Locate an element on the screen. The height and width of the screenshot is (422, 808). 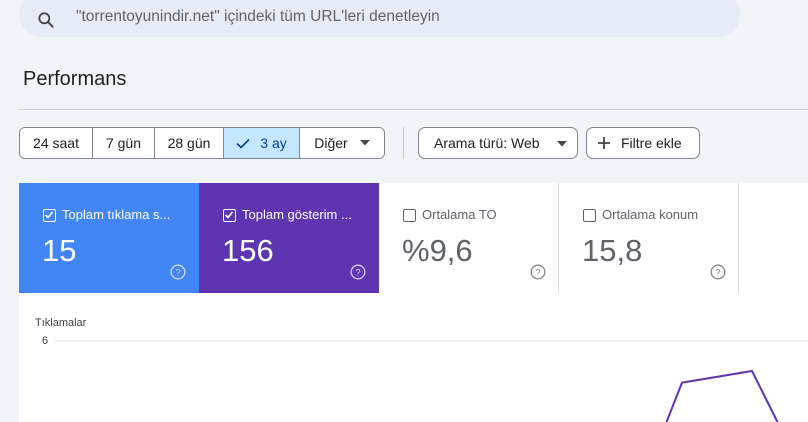
metric-card-total-impressions: Toplam gösterim ... 156 ? is located at coordinates (289, 238).